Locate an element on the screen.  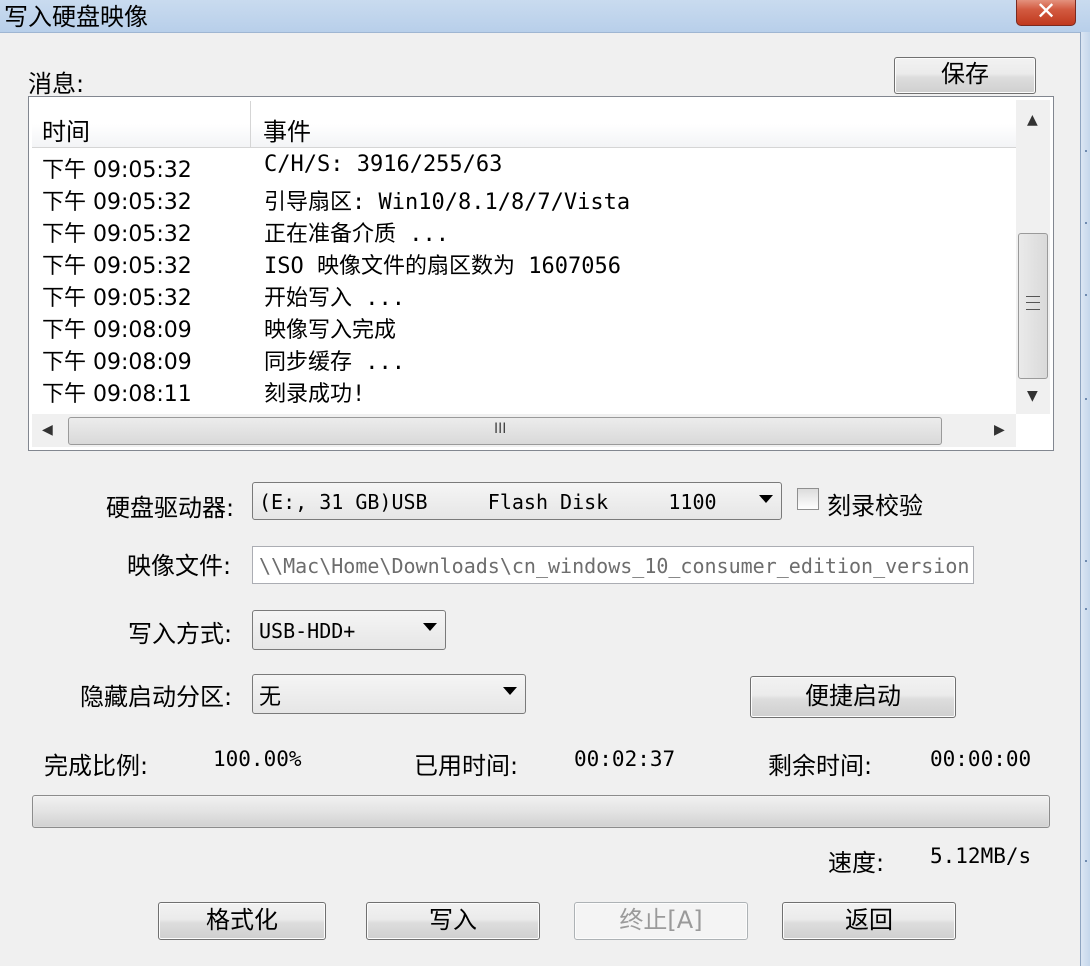
format-button: 格式化 is located at coordinates (242, 921).